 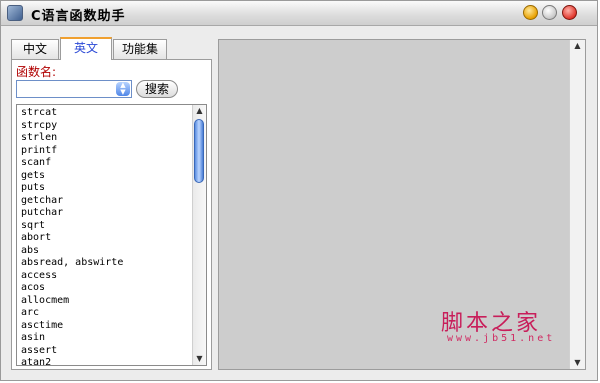 I want to click on list-item: getchar, so click(x=106, y=201).